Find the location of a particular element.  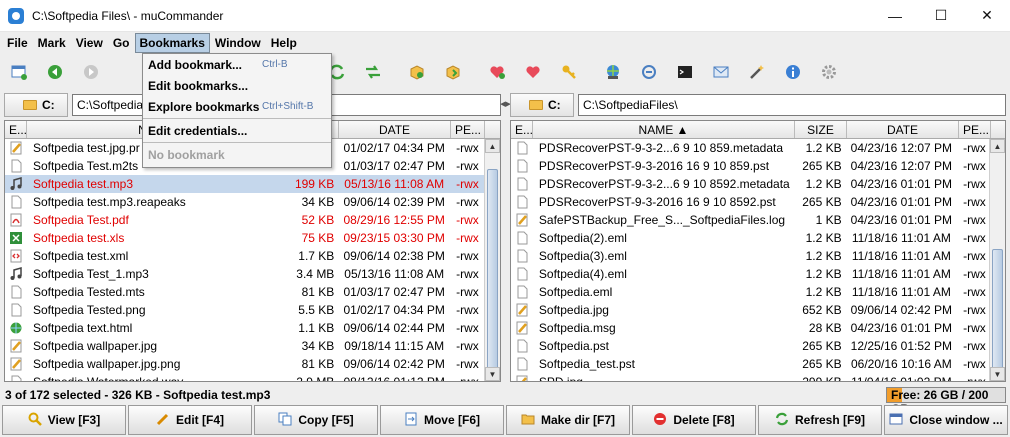

make-dir-button: Make dir [F7] is located at coordinates (568, 420).